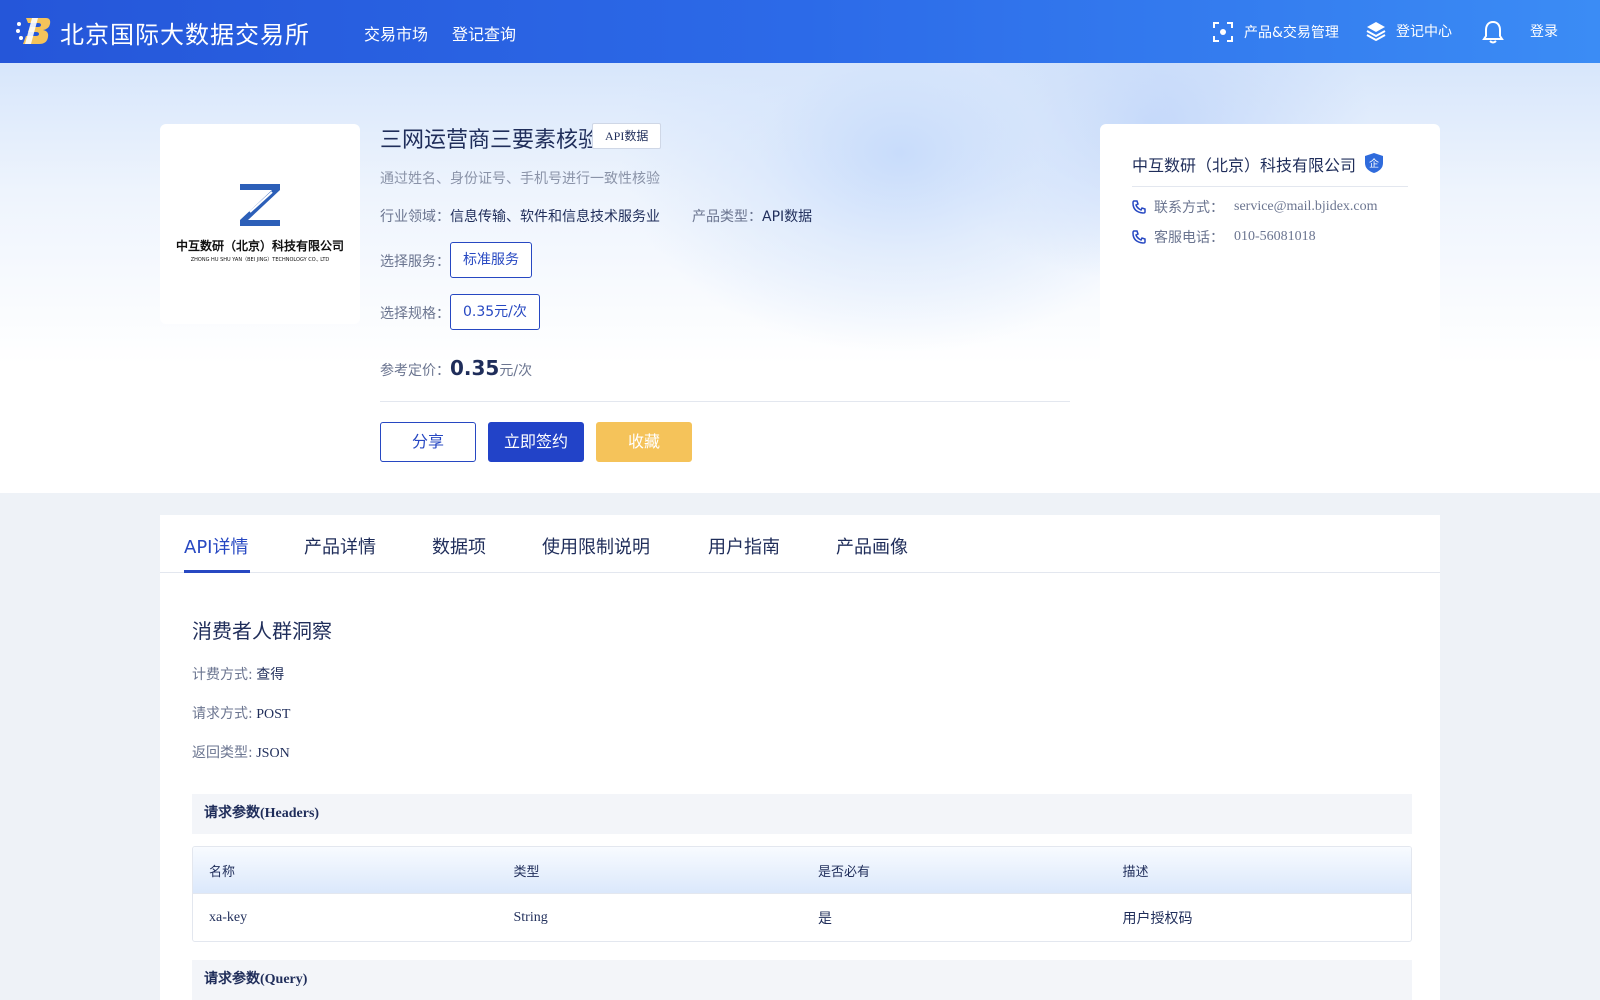 The width and height of the screenshot is (1600, 1000). I want to click on api-section-title: 消费者人群洞察, so click(262, 631).